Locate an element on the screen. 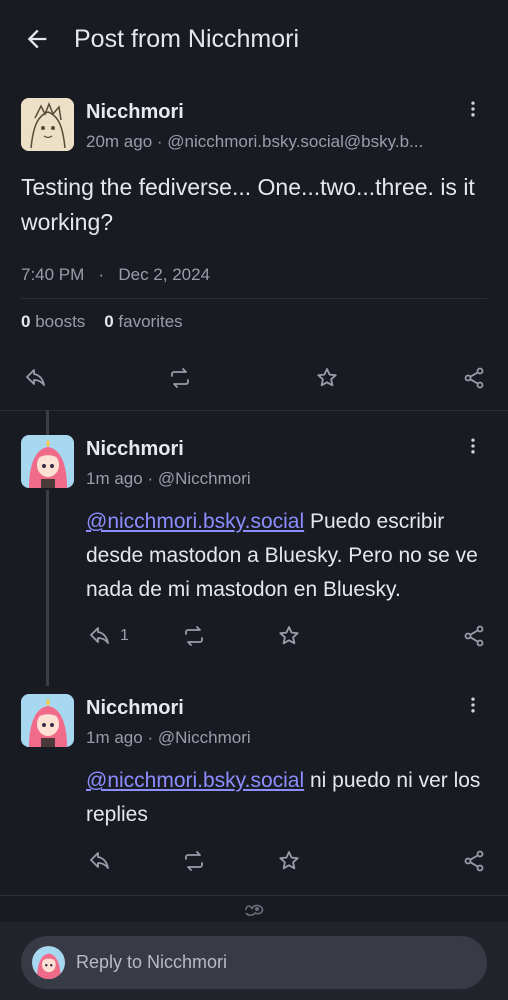  post-date: Dec 2, 2024 is located at coordinates (164, 274).